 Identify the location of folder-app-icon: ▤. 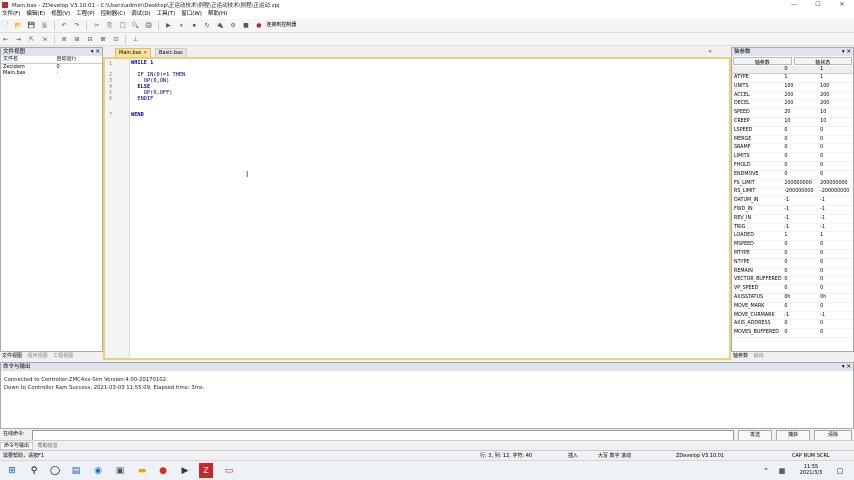
(76, 471).